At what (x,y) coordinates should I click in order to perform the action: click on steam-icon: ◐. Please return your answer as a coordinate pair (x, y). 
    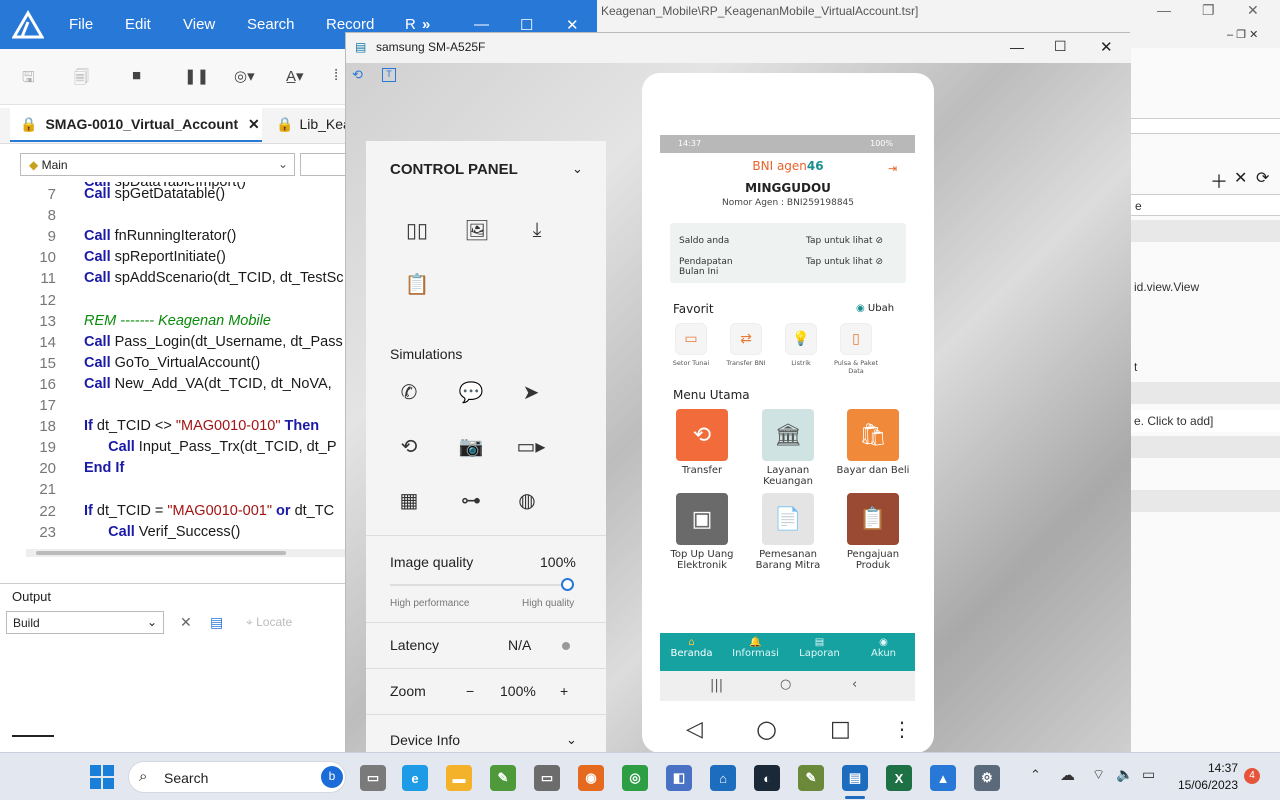
    Looking at the image, I should click on (767, 778).